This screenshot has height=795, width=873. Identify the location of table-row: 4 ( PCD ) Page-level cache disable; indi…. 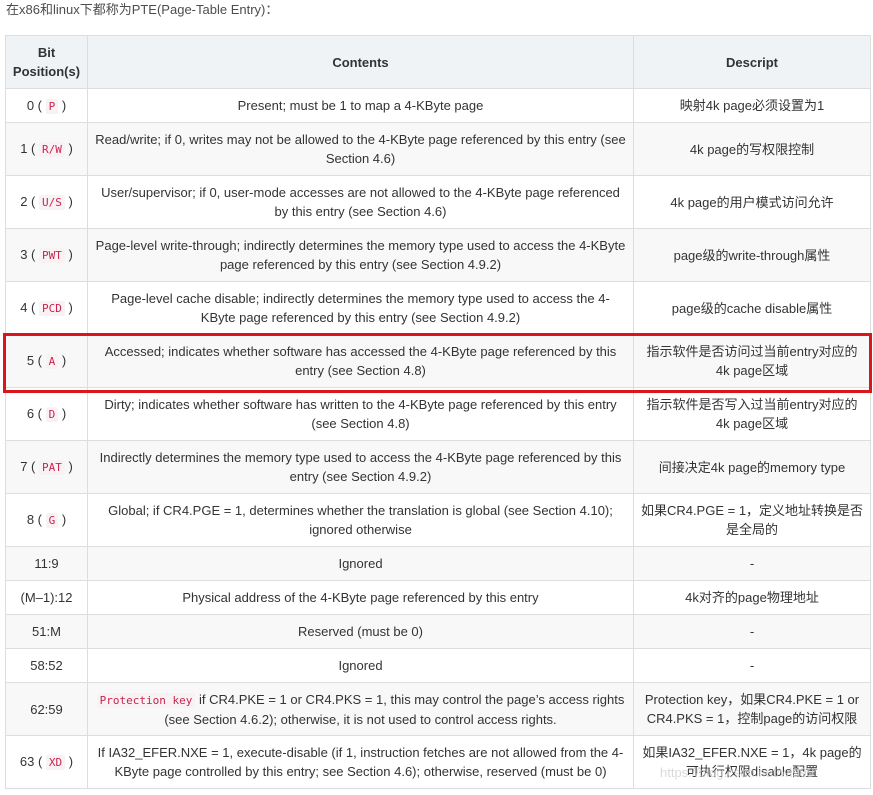
(438, 308).